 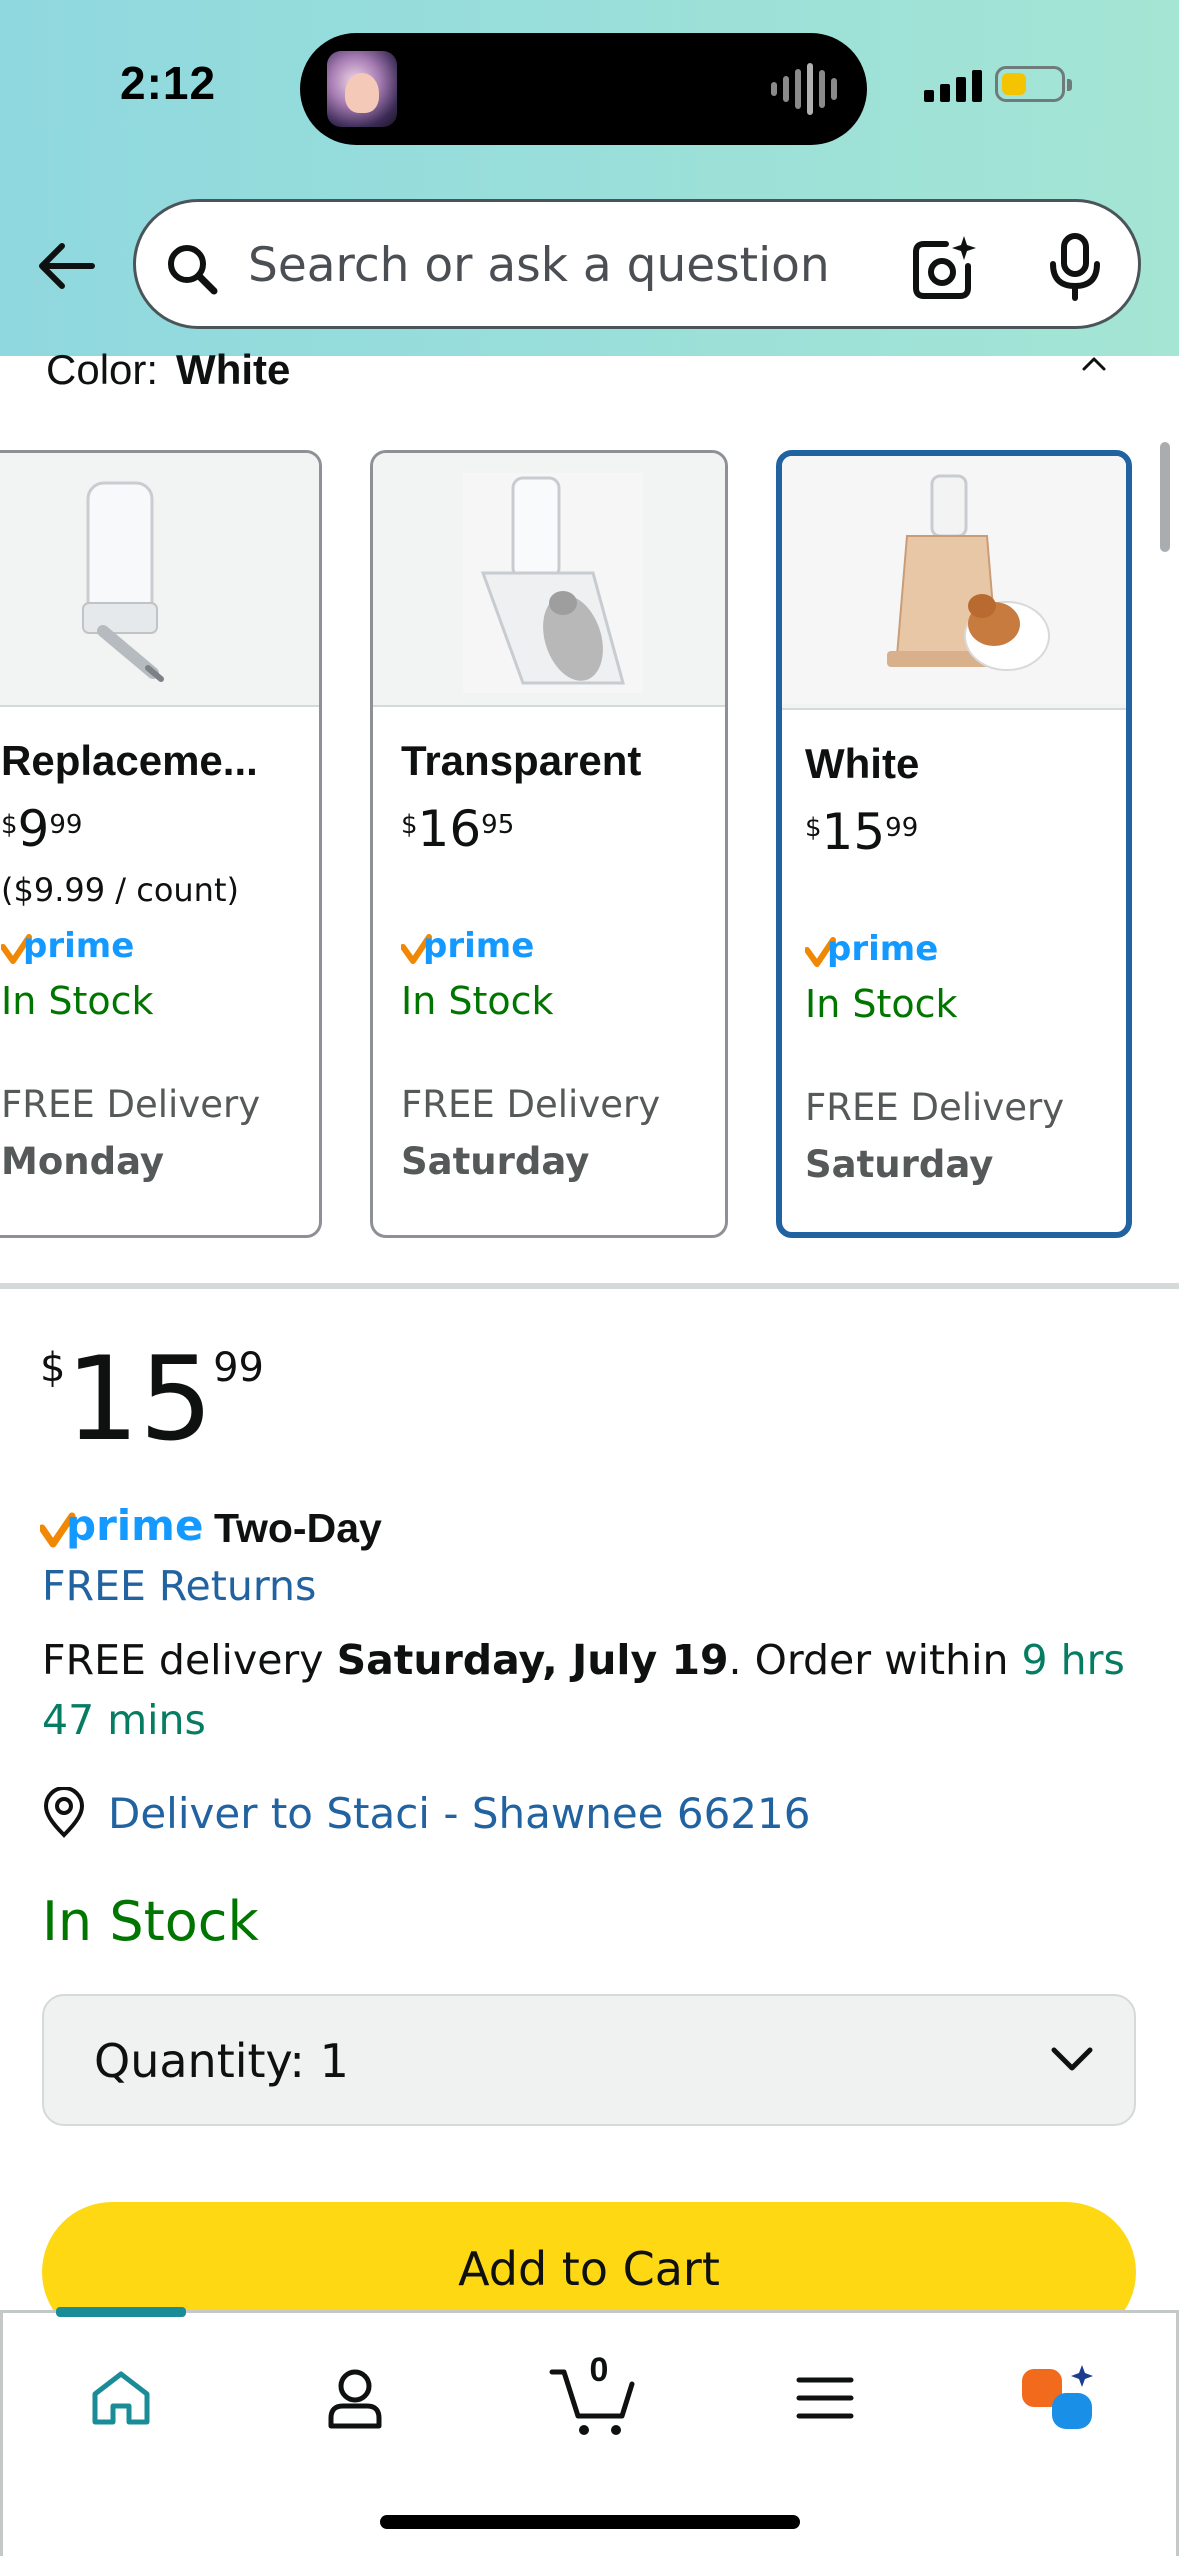 What do you see at coordinates (179, 1586) in the screenshot?
I see `free-returns-link: FREE Returns` at bounding box center [179, 1586].